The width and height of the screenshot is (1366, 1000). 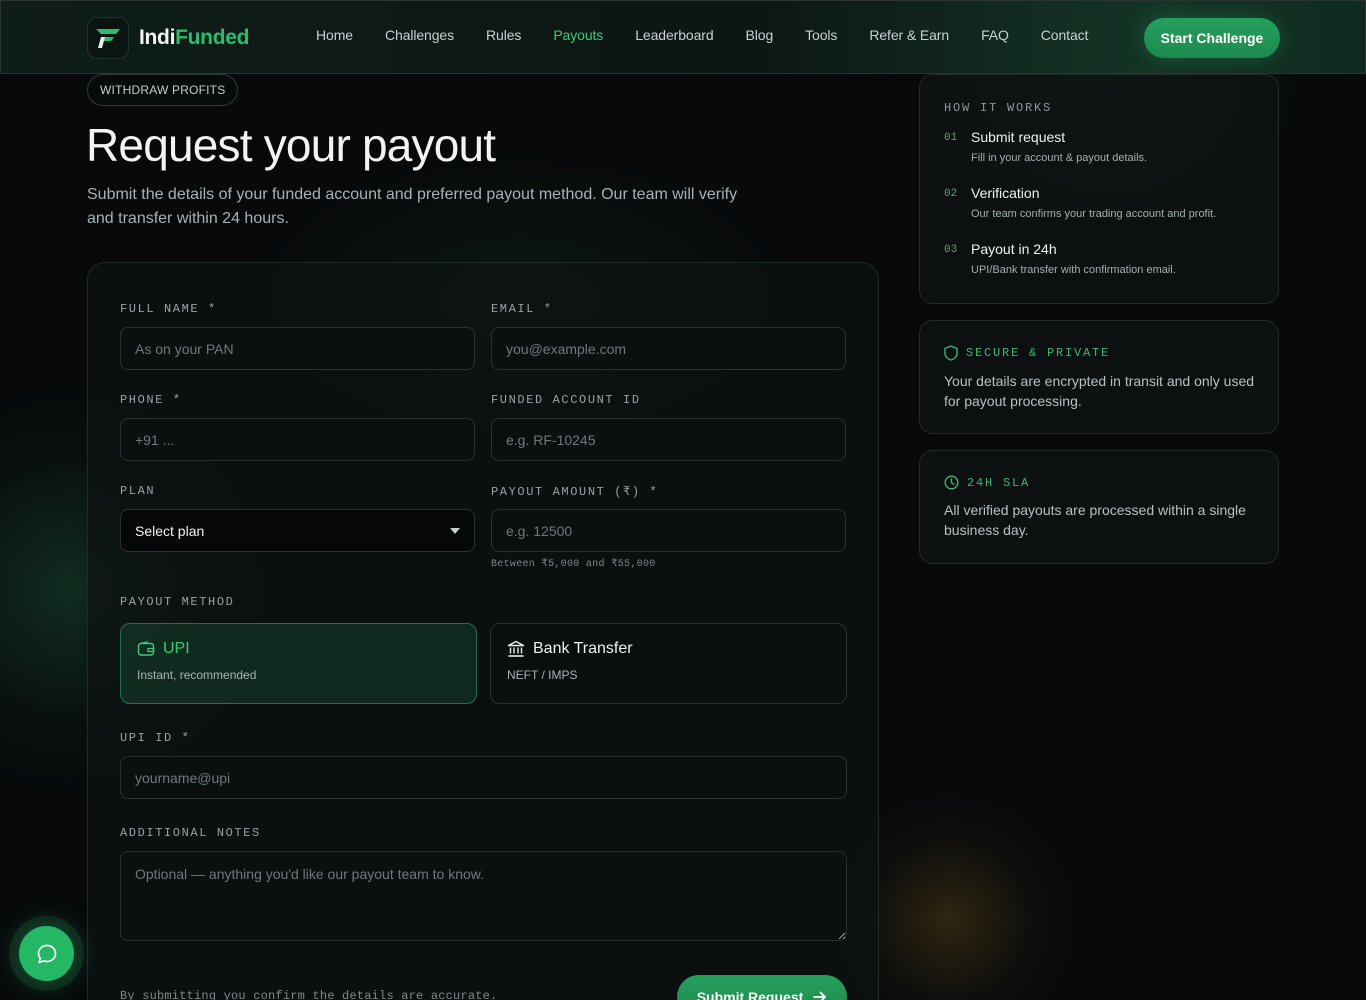 What do you see at coordinates (483, 896) in the screenshot?
I see `notes-textarea` at bounding box center [483, 896].